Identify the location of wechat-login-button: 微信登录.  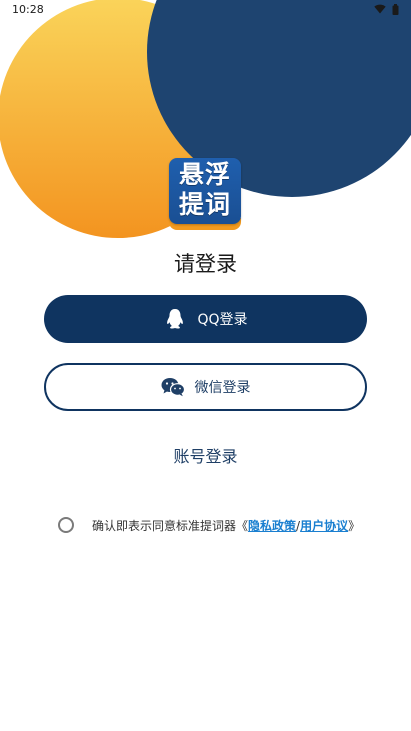
(205, 387).